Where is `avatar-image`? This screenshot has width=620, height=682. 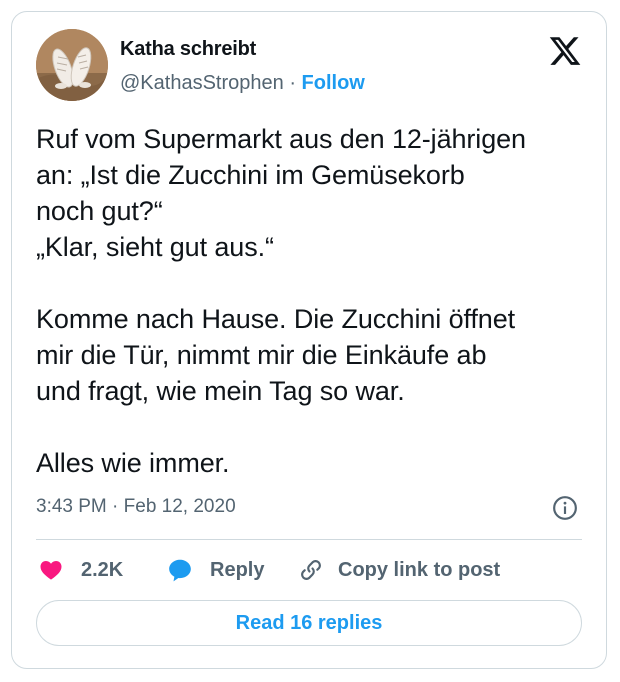 avatar-image is located at coordinates (72, 65).